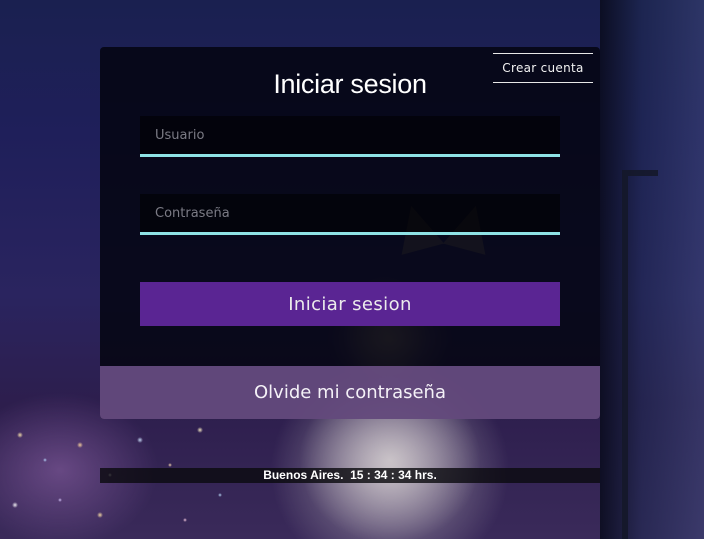  Describe the element at coordinates (350, 475) in the screenshot. I see `clock-display: Buenos Aires. 15 : 34 : 34 hrs.` at that location.